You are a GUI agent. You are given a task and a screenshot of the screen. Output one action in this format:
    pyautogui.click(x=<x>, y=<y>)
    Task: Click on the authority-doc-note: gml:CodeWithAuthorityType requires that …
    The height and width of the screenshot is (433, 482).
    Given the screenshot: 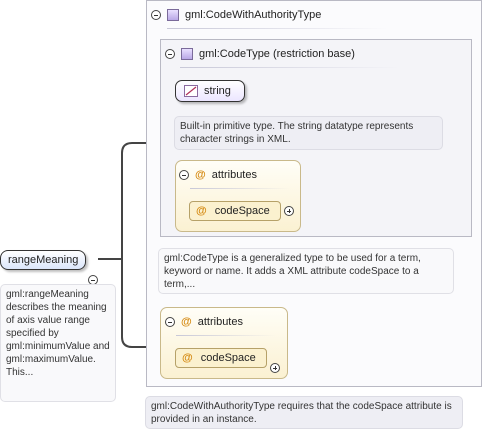 What is the action you would take?
    pyautogui.click(x=304, y=412)
    